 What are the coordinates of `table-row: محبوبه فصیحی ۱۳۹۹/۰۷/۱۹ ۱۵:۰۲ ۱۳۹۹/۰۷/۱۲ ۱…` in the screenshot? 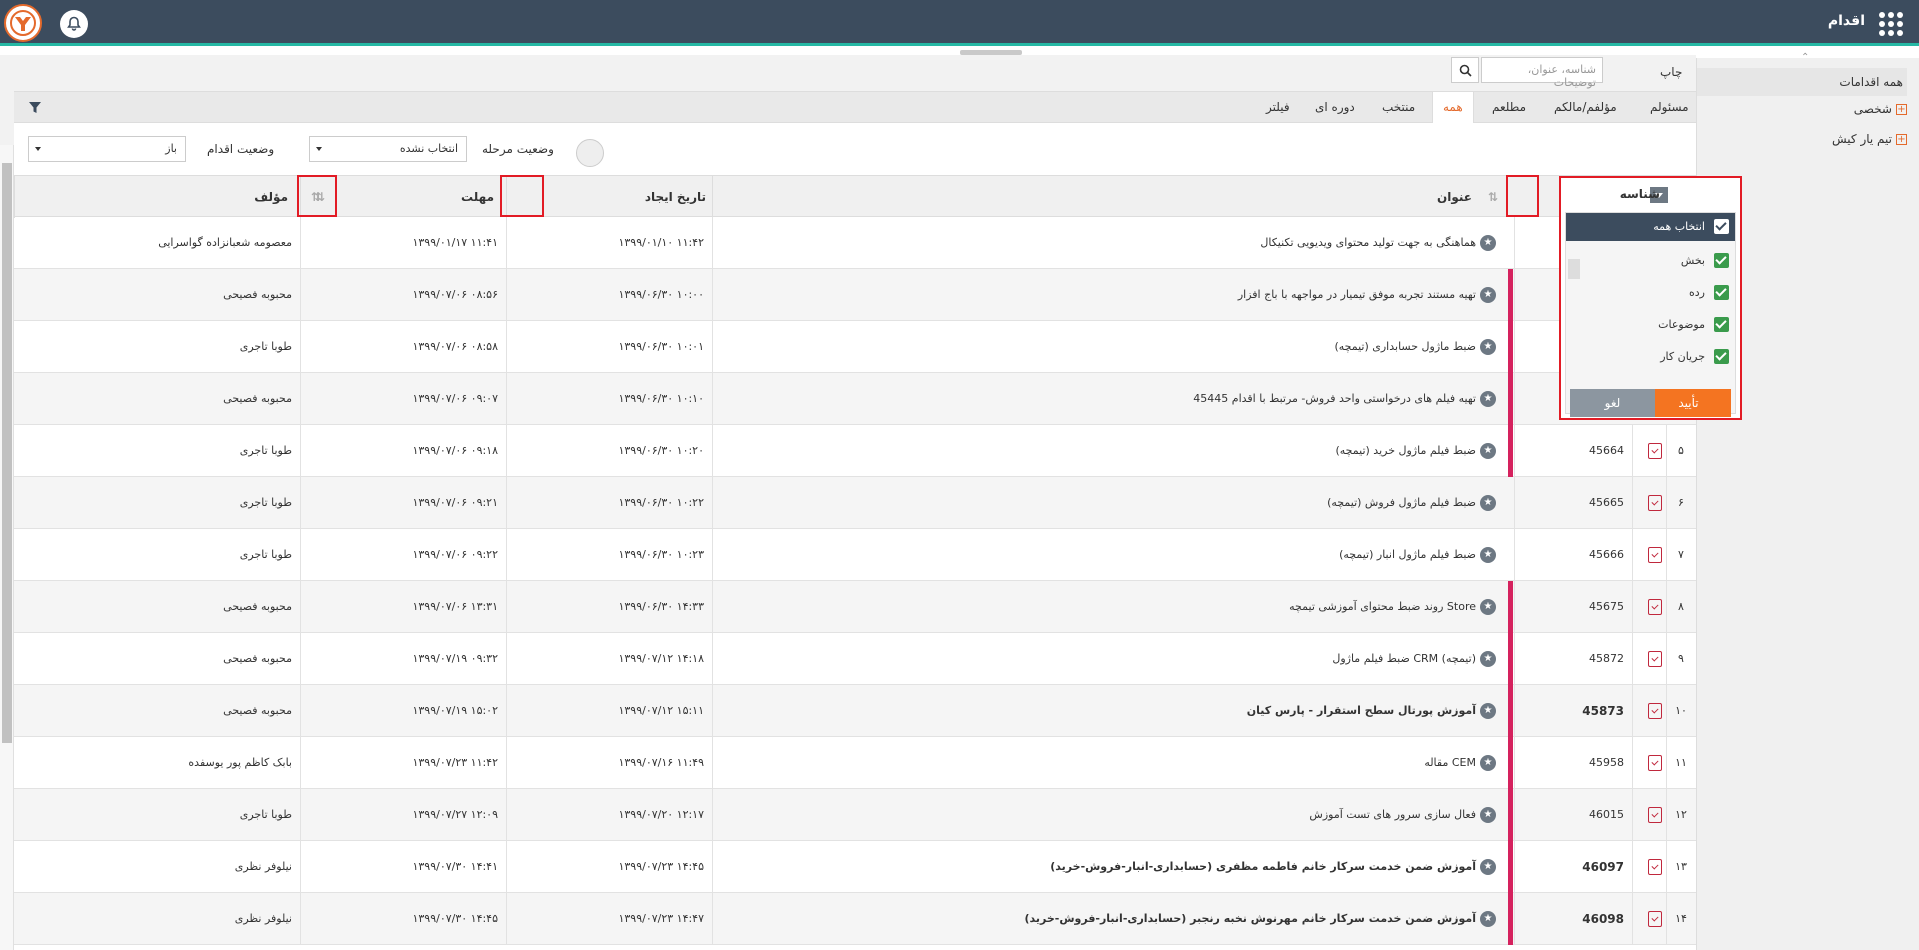 It's located at (855, 711).